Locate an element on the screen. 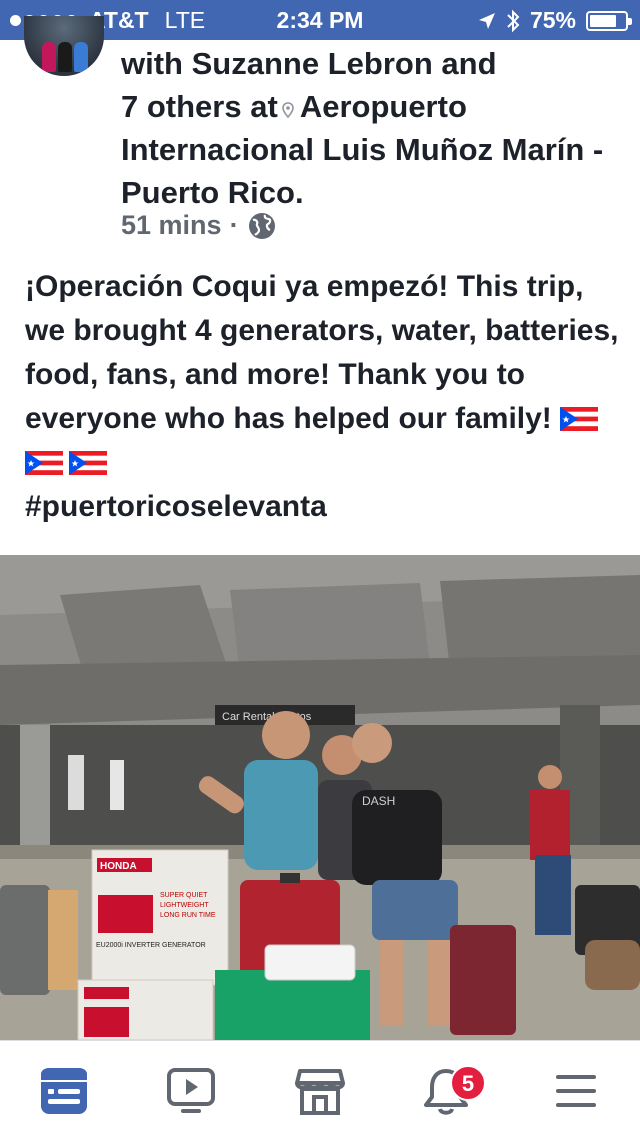  bottom-tab-bar: 5 is located at coordinates (320, 1088).